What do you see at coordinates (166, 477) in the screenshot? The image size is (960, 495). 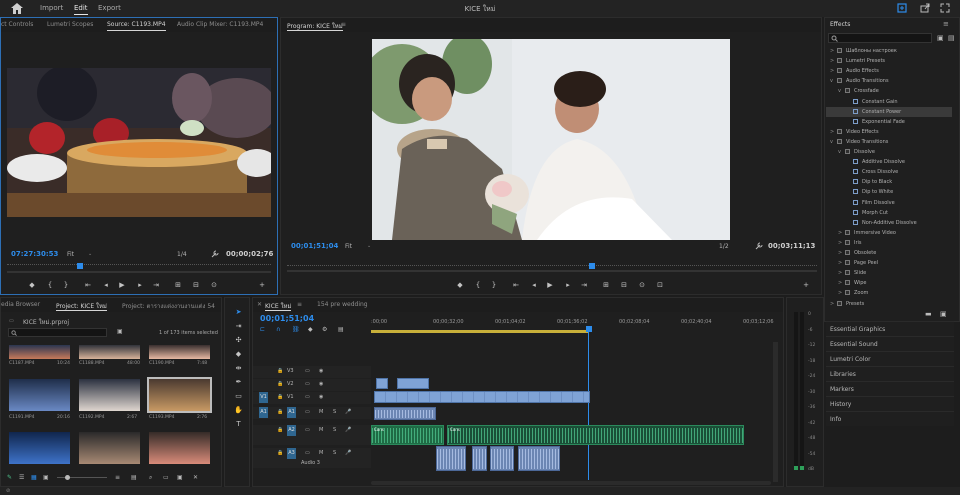 I see `new-bin-icon: ▭` at bounding box center [166, 477].